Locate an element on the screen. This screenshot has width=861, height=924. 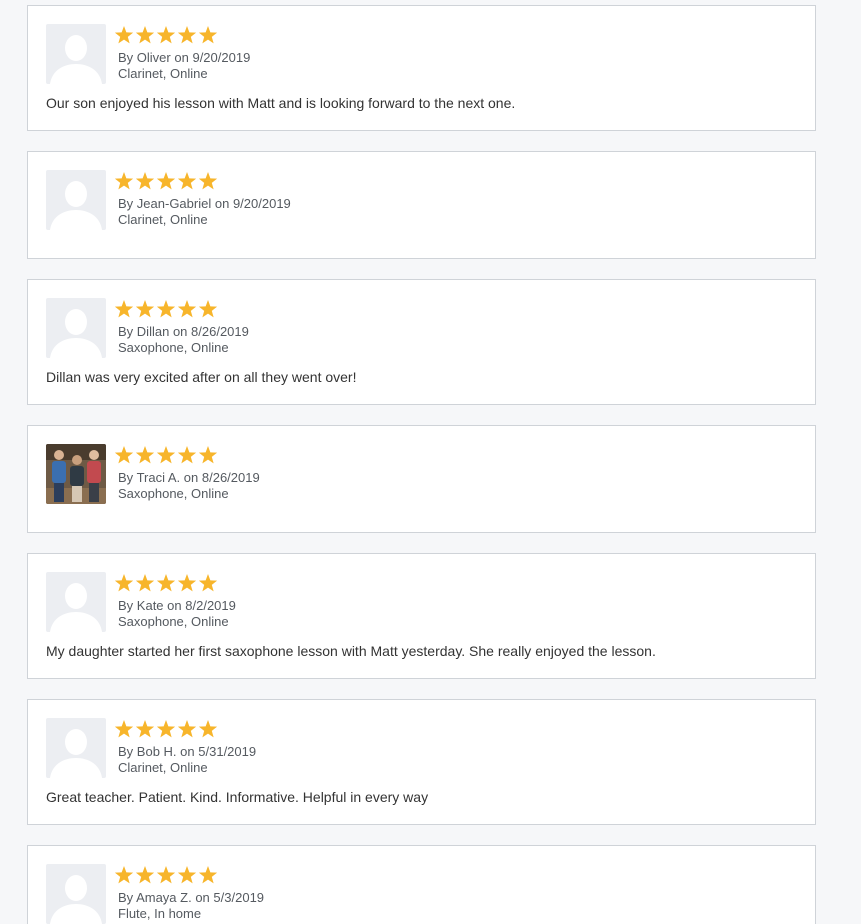
reviewer-byline: By Jean-Gabriel on 9/20/2019 is located at coordinates (204, 204).